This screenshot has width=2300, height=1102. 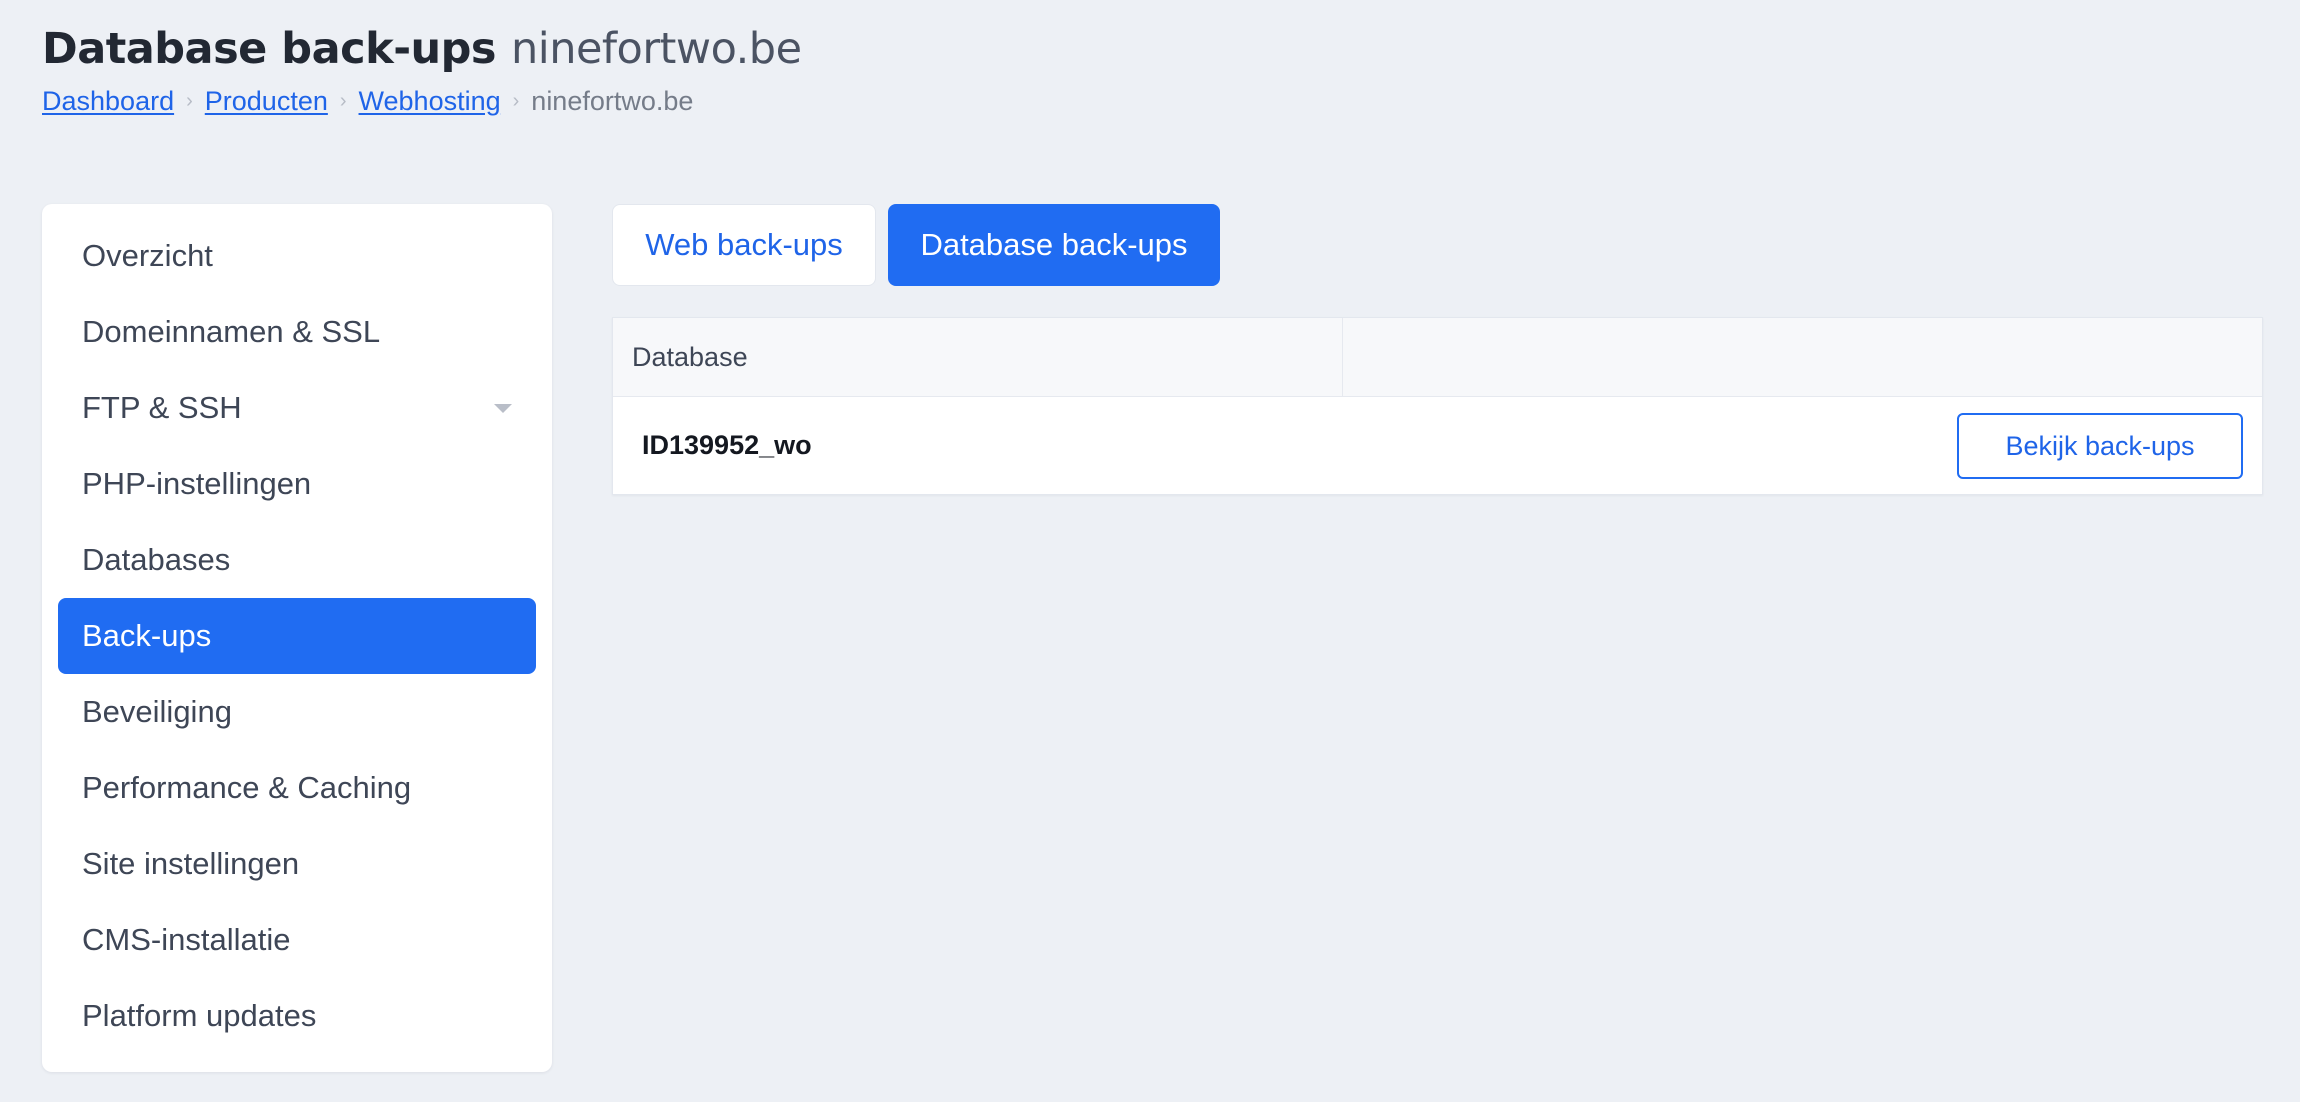 I want to click on sidebar-item-databases: Databases, so click(x=297, y=560).